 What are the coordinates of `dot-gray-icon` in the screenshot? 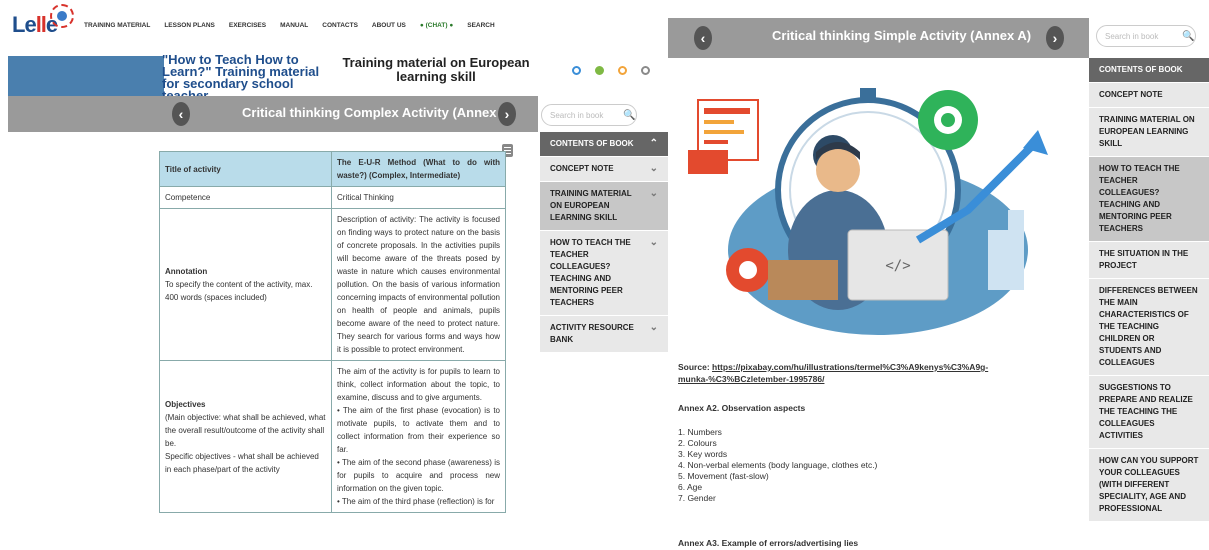 It's located at (645, 70).